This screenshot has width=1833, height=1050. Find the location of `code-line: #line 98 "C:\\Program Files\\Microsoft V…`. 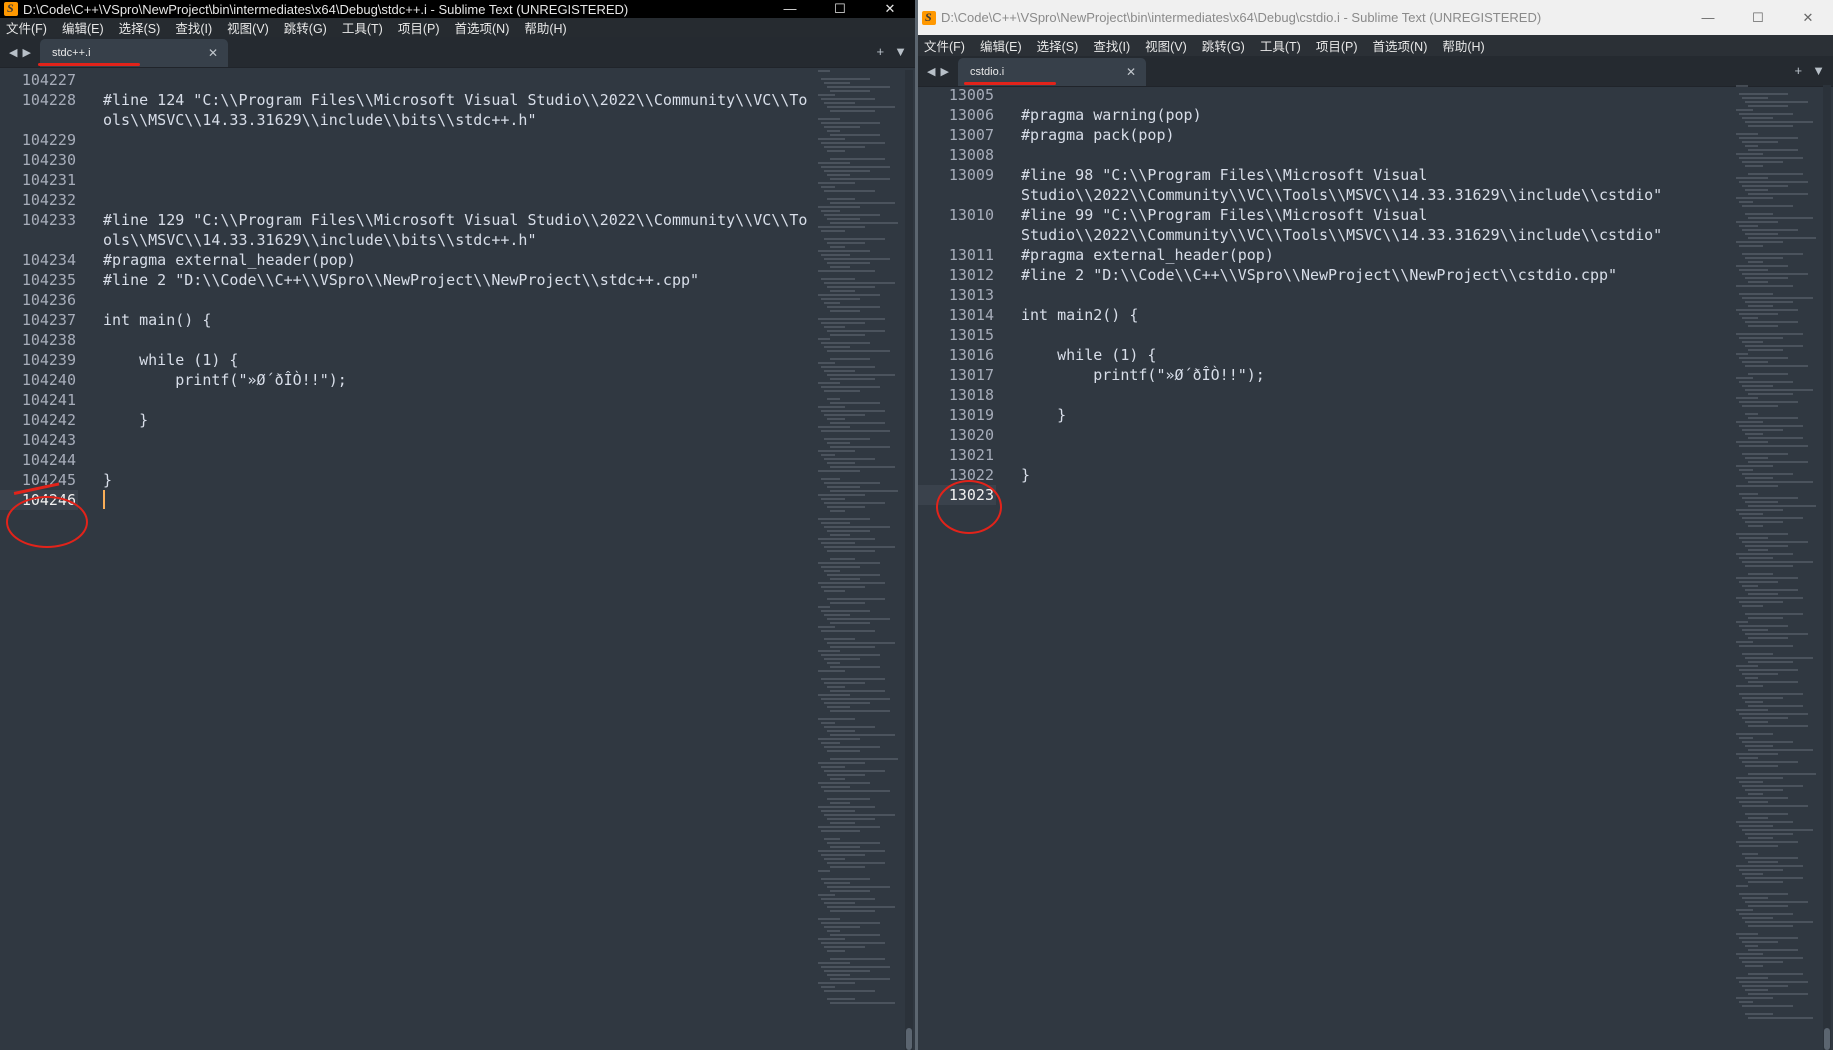

code-line: #line 98 "C:\\Program Files\\Microsoft V… is located at coordinates (1383, 185).